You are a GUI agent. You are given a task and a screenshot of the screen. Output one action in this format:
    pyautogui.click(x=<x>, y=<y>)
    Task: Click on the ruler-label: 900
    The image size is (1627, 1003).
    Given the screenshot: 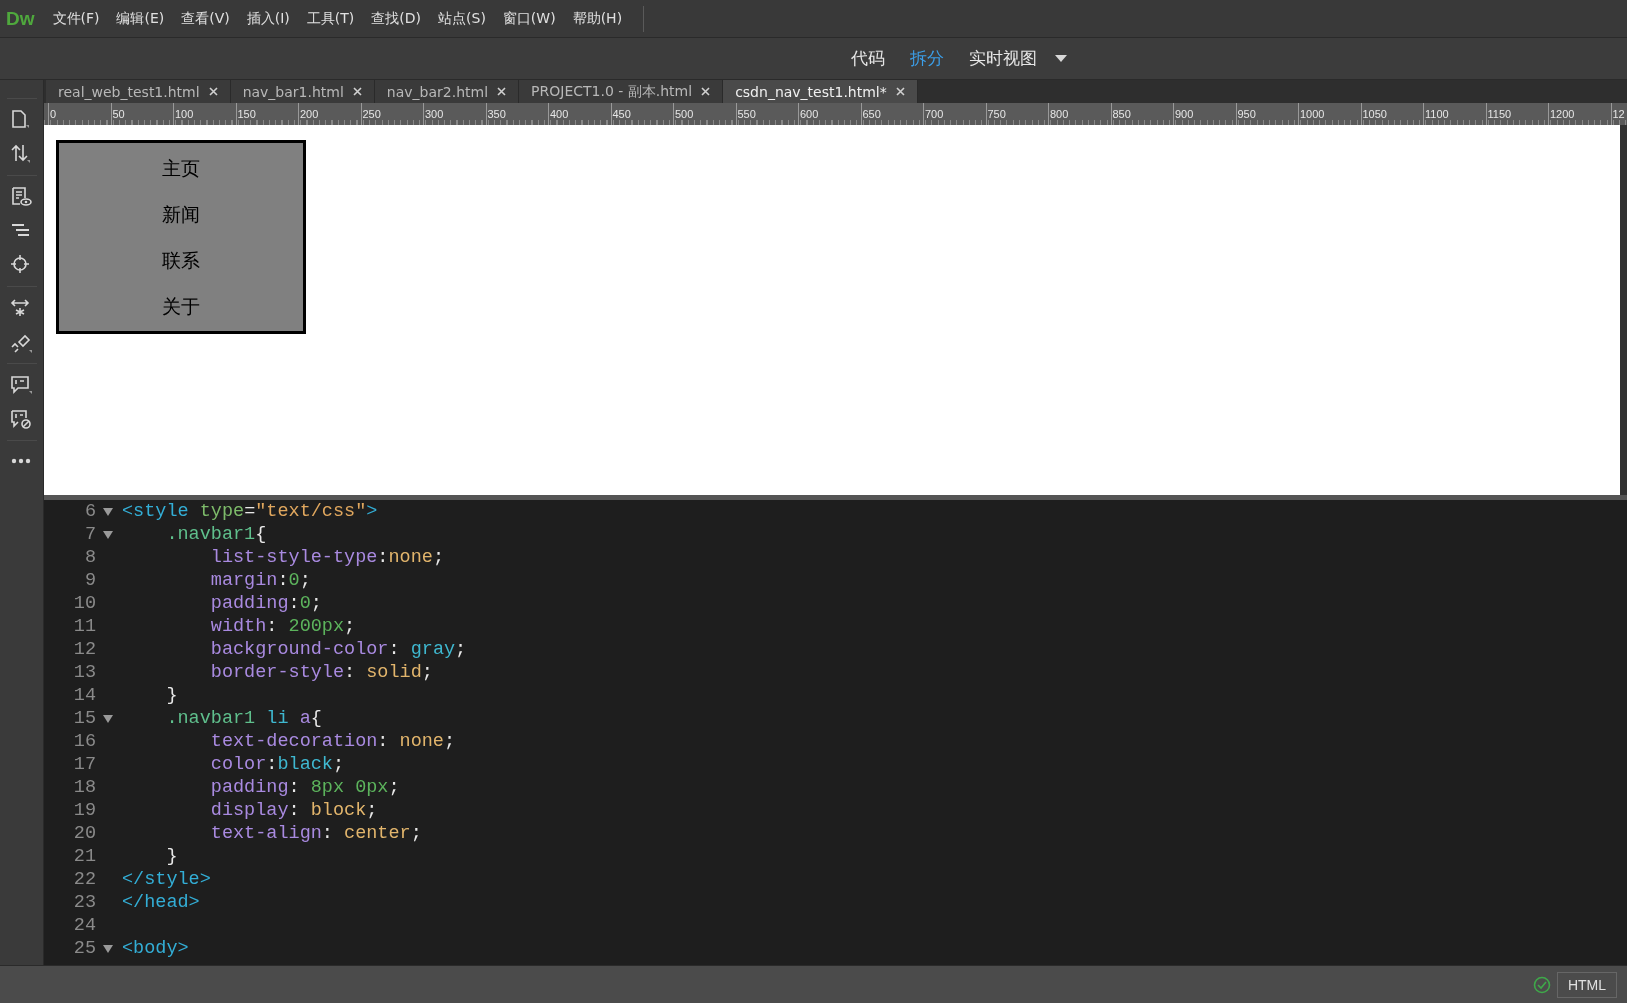 What is the action you would take?
    pyautogui.click(x=1184, y=114)
    